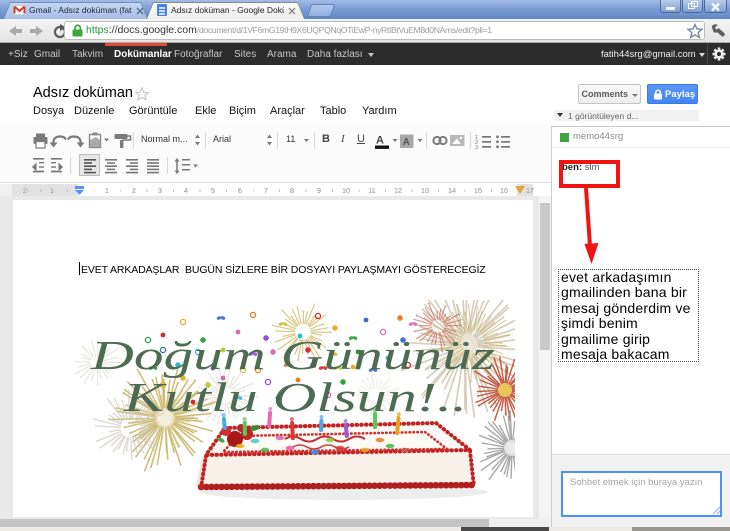  Describe the element at coordinates (476, 148) in the screenshot. I see `svg-text: 3` at that location.